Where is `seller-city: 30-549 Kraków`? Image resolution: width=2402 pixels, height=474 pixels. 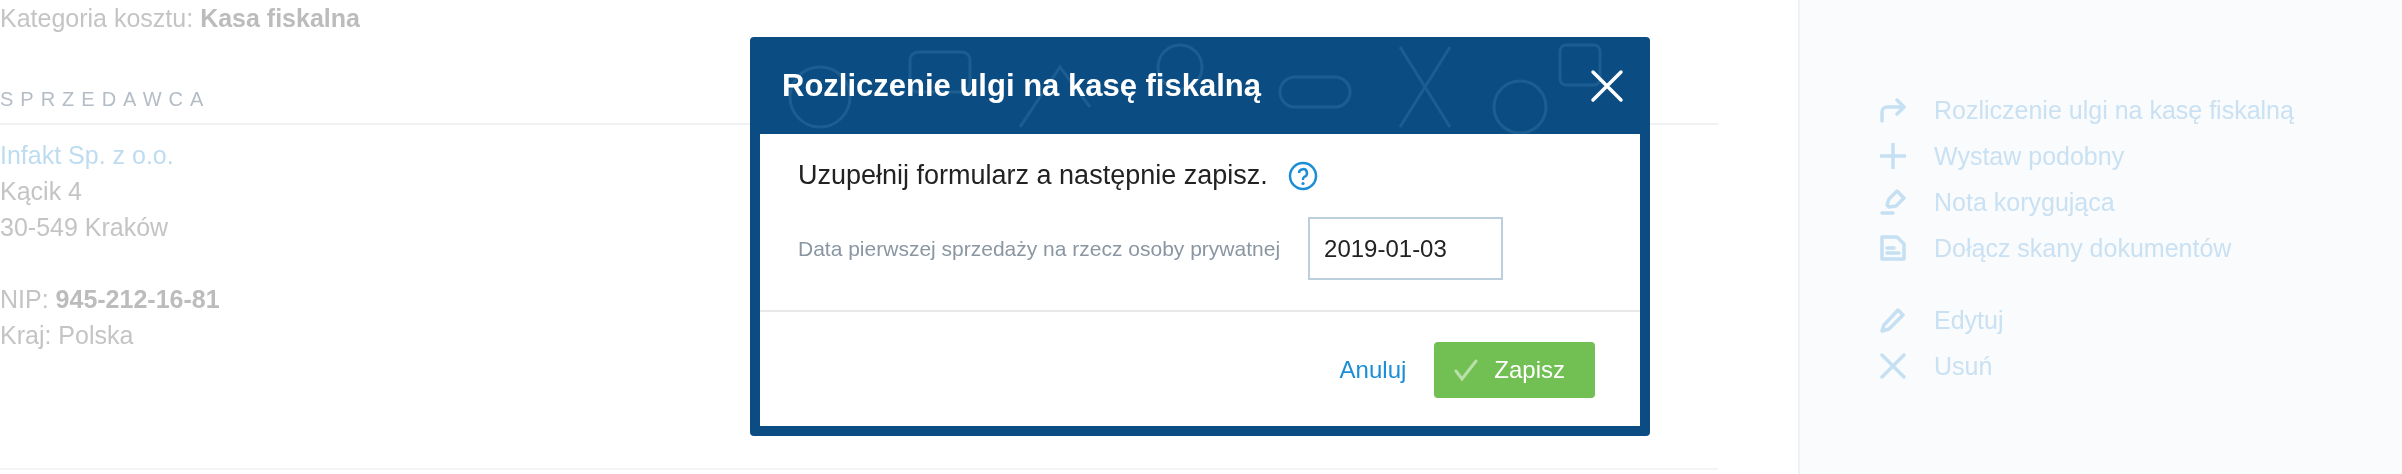 seller-city: 30-549 Kraków is located at coordinates (84, 227).